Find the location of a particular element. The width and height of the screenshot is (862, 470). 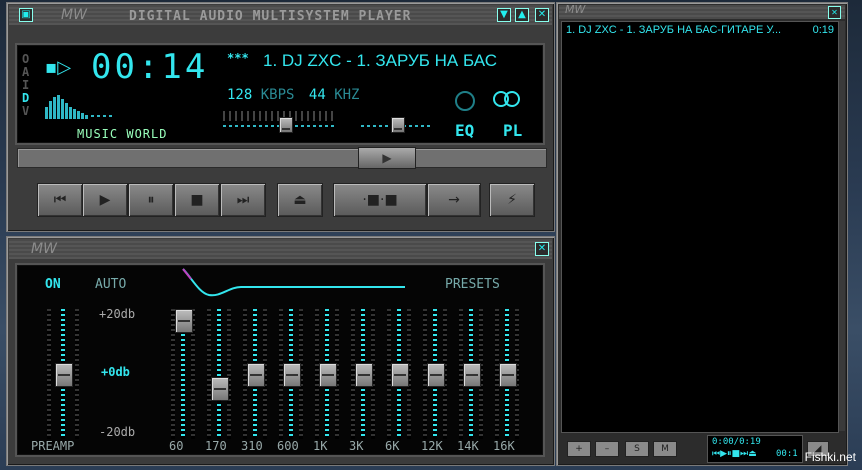

eq-band-slider-12k is located at coordinates (435, 374).